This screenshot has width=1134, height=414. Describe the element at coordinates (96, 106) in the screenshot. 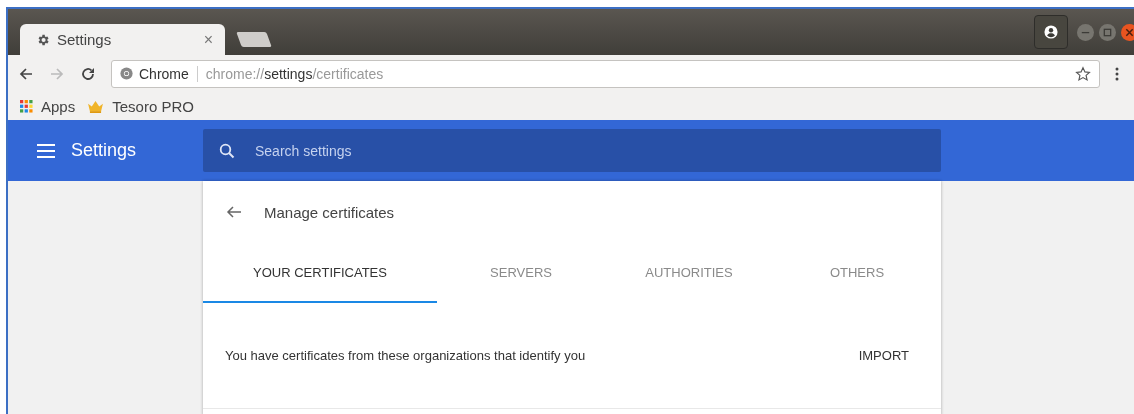

I see `crown-icon` at that location.